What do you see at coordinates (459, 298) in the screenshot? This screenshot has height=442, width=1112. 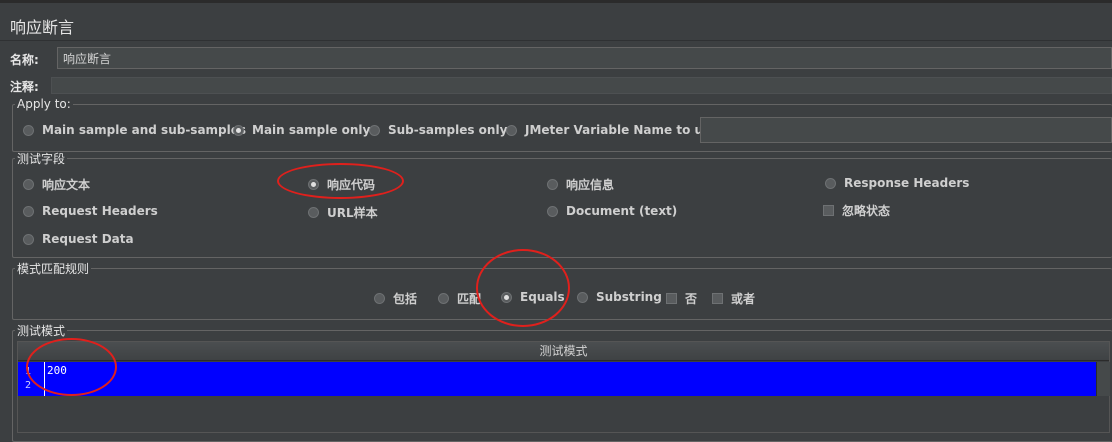 I see `rule-matches-radio: 匹配` at bounding box center [459, 298].